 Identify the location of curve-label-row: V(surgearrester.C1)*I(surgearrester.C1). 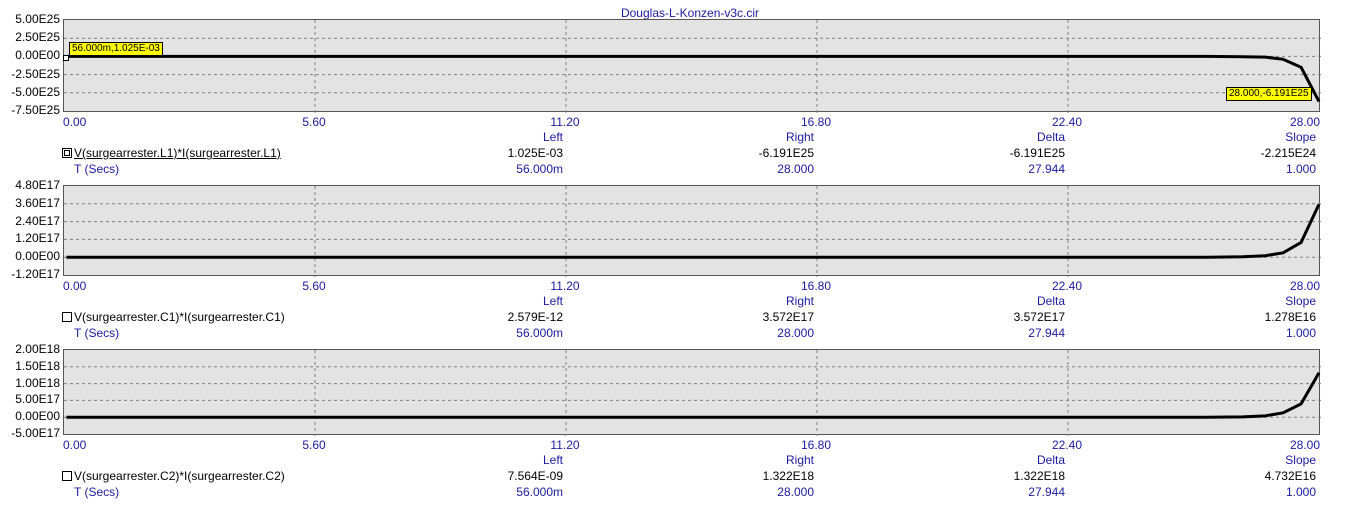
(173, 317).